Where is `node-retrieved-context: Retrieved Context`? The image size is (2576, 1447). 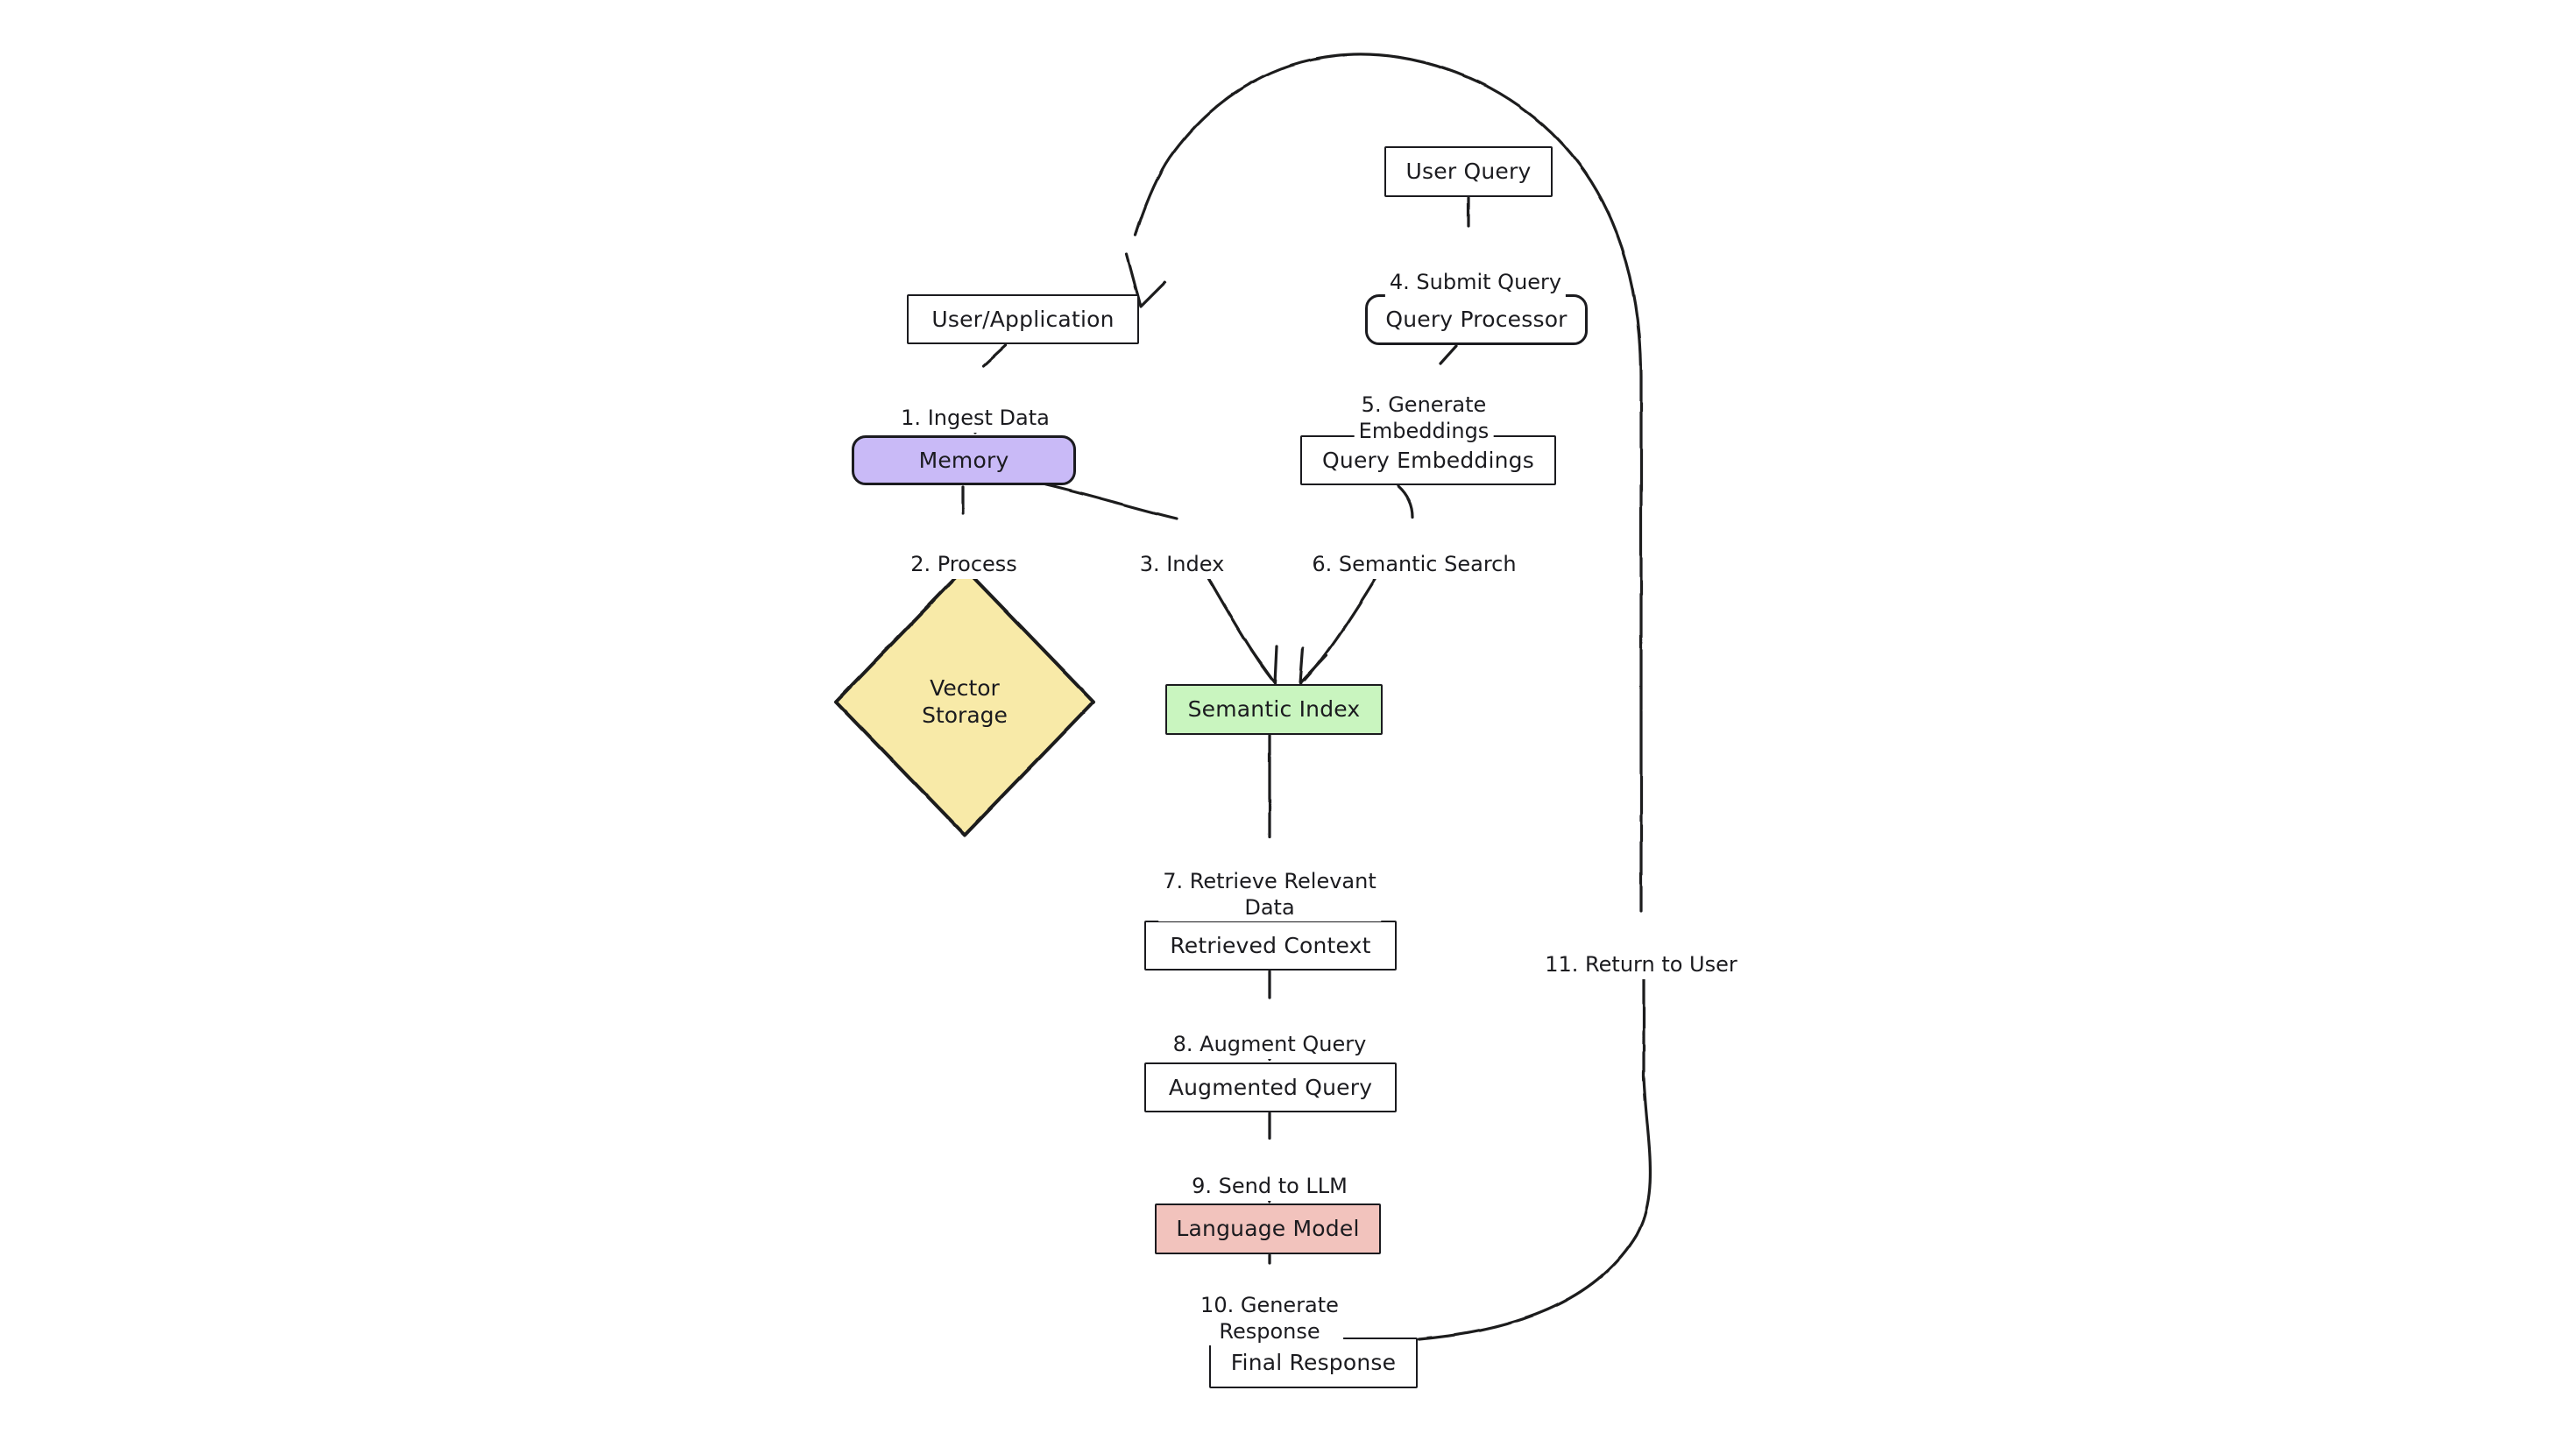
node-retrieved-context: Retrieved Context is located at coordinates (1270, 946).